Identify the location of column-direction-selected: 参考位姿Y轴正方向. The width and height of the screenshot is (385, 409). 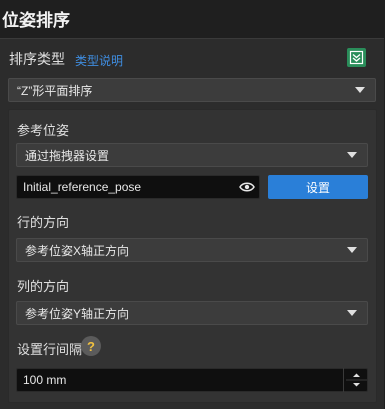
(77, 313).